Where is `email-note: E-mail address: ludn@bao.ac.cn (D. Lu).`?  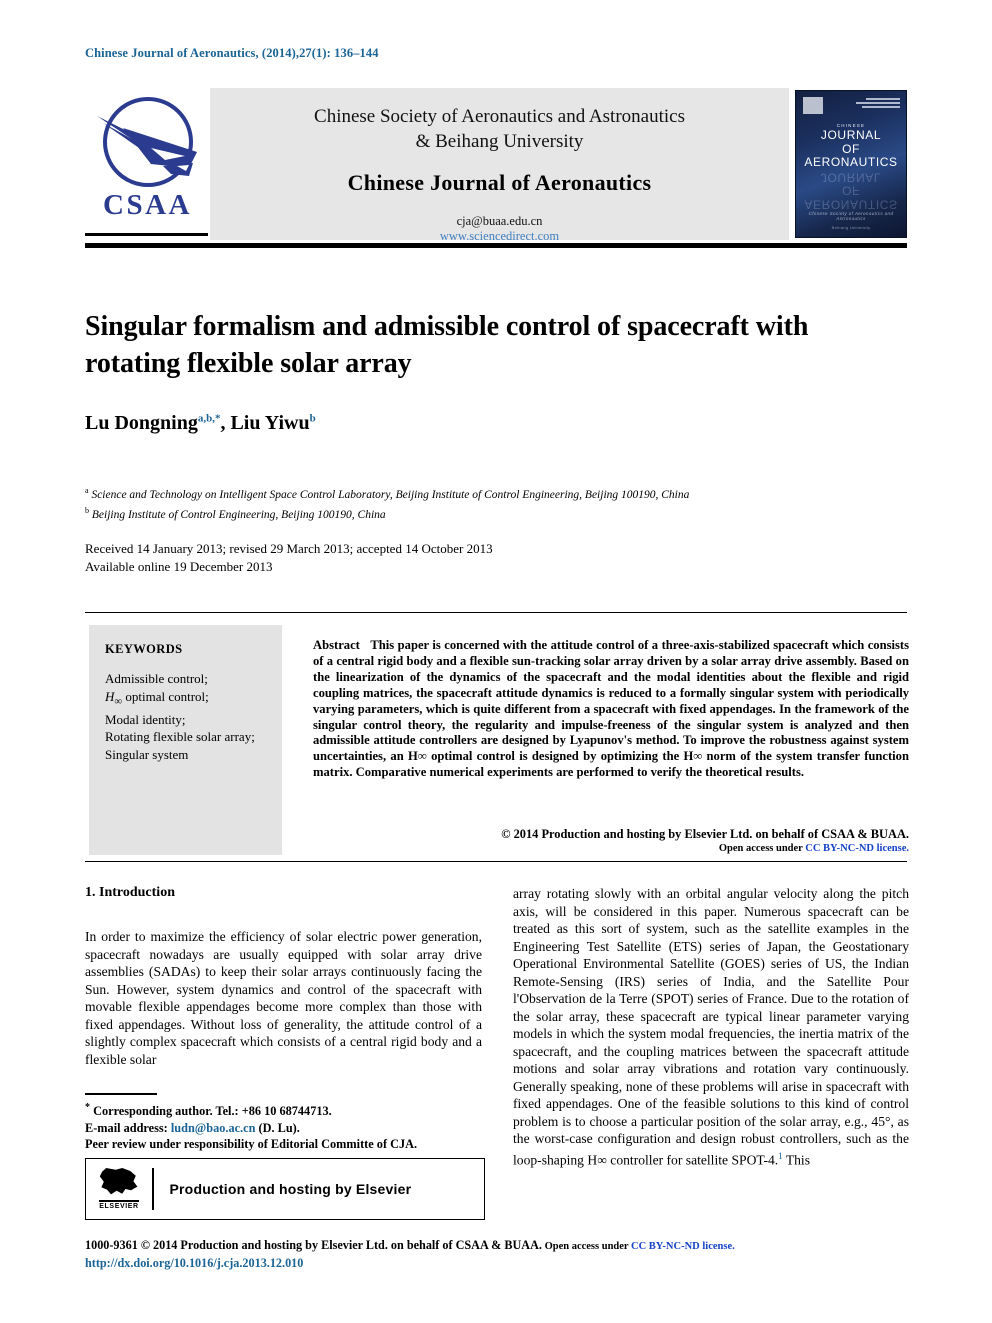
email-note: E-mail address: ludn@bao.ac.cn (D. Lu). is located at coordinates (285, 1128).